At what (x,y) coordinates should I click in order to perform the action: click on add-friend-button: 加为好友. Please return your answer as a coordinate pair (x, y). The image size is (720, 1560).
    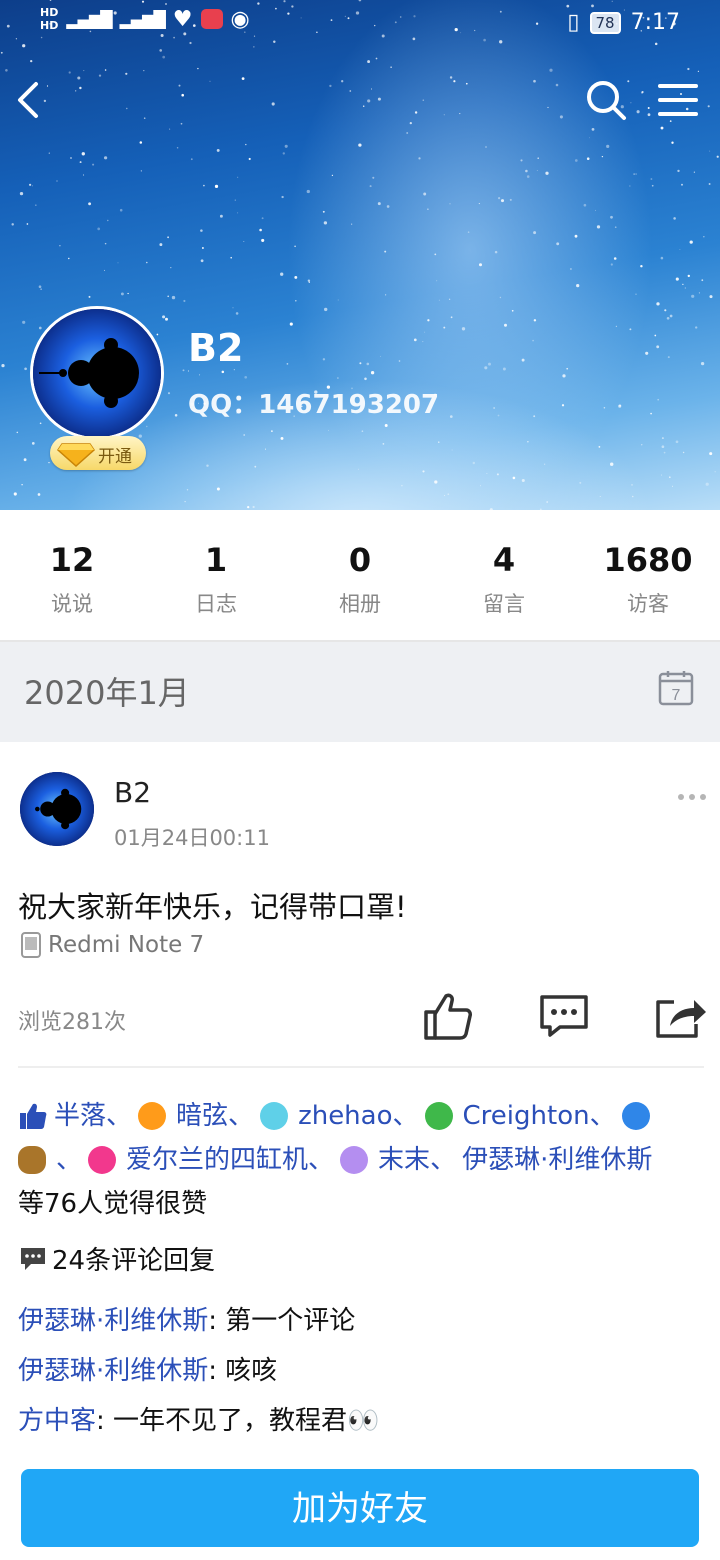
    Looking at the image, I should click on (360, 1508).